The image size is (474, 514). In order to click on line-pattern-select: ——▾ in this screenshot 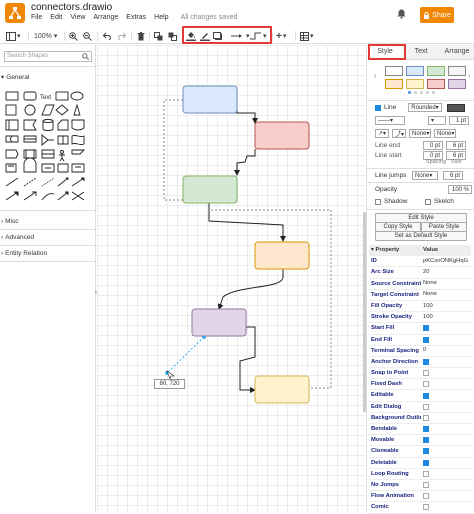, I will do `click(390, 120)`.